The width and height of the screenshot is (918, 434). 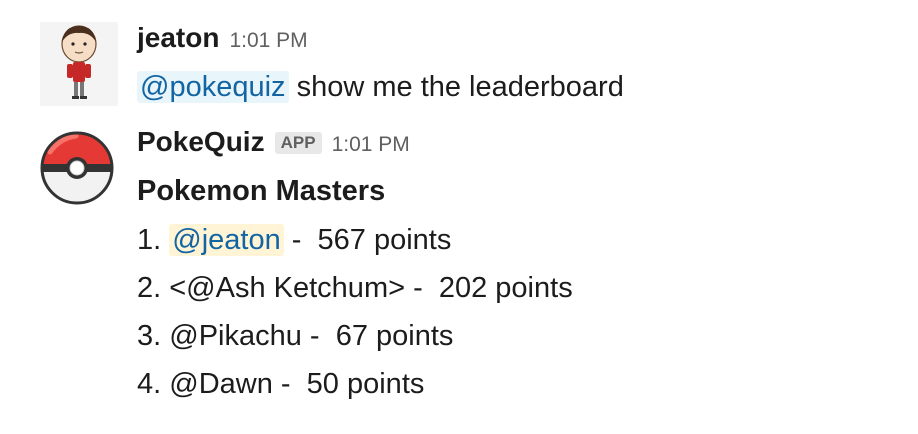 I want to click on leaderboard-score: - 567 points, so click(x=367, y=240).